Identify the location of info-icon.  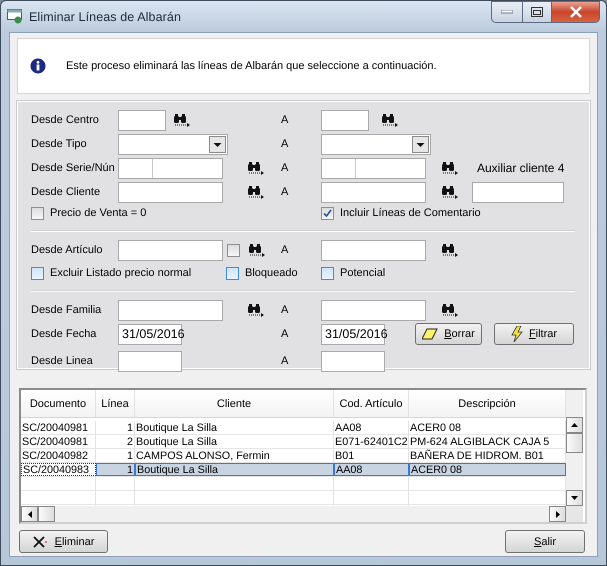
(38, 66).